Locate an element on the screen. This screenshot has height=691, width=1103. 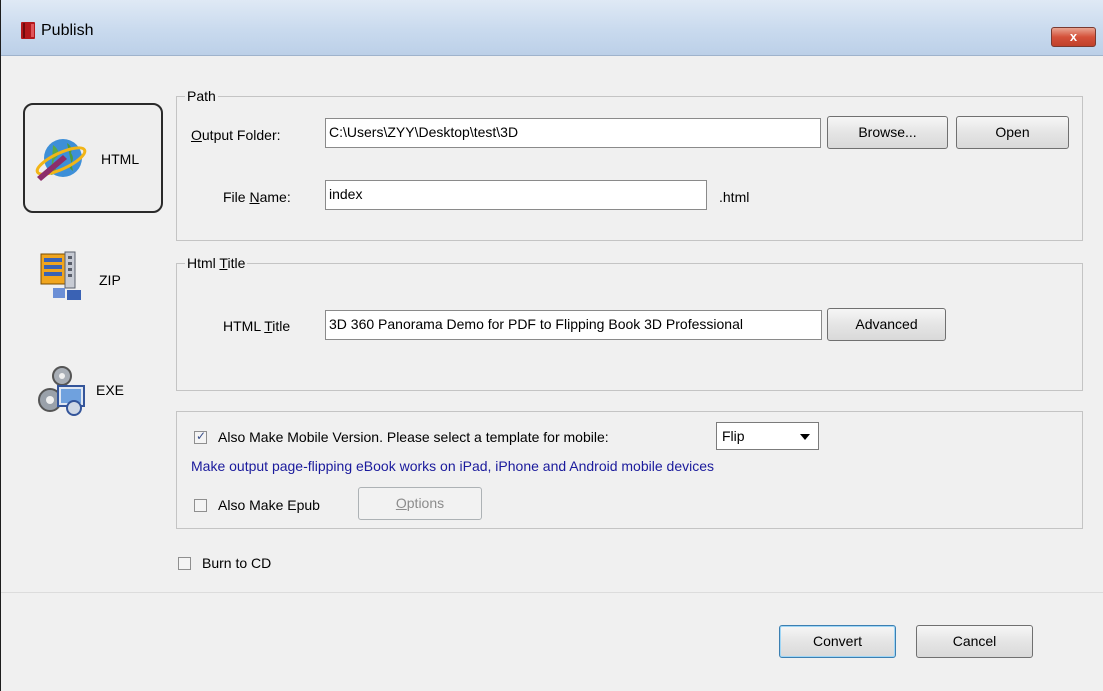
nav-item-exe: EXE is located at coordinates (91, 392).